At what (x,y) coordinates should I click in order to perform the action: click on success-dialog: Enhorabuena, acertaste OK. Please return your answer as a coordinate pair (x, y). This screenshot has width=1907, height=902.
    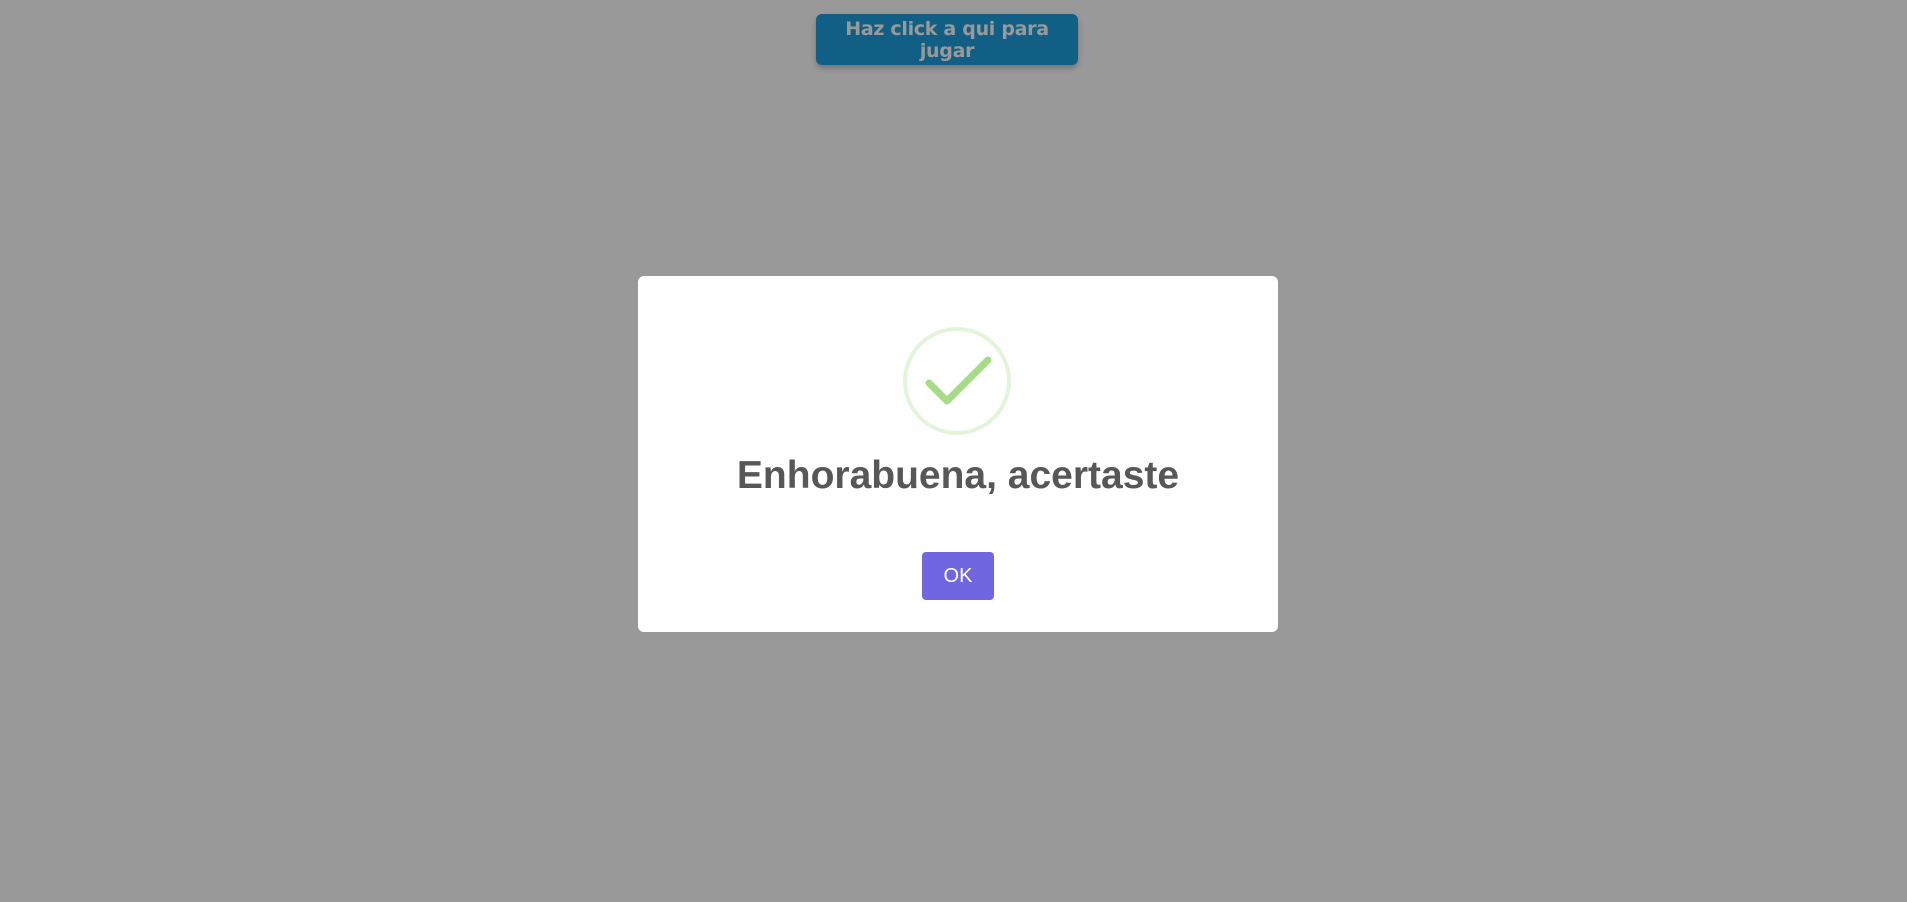
    Looking at the image, I should click on (958, 454).